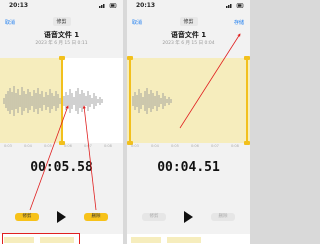 Image resolution: width=320 pixels, height=244 pixels. What do you see at coordinates (61, 43) in the screenshot?
I see `recording-date: 2023 年 6 月 15 日 0:11` at bounding box center [61, 43].